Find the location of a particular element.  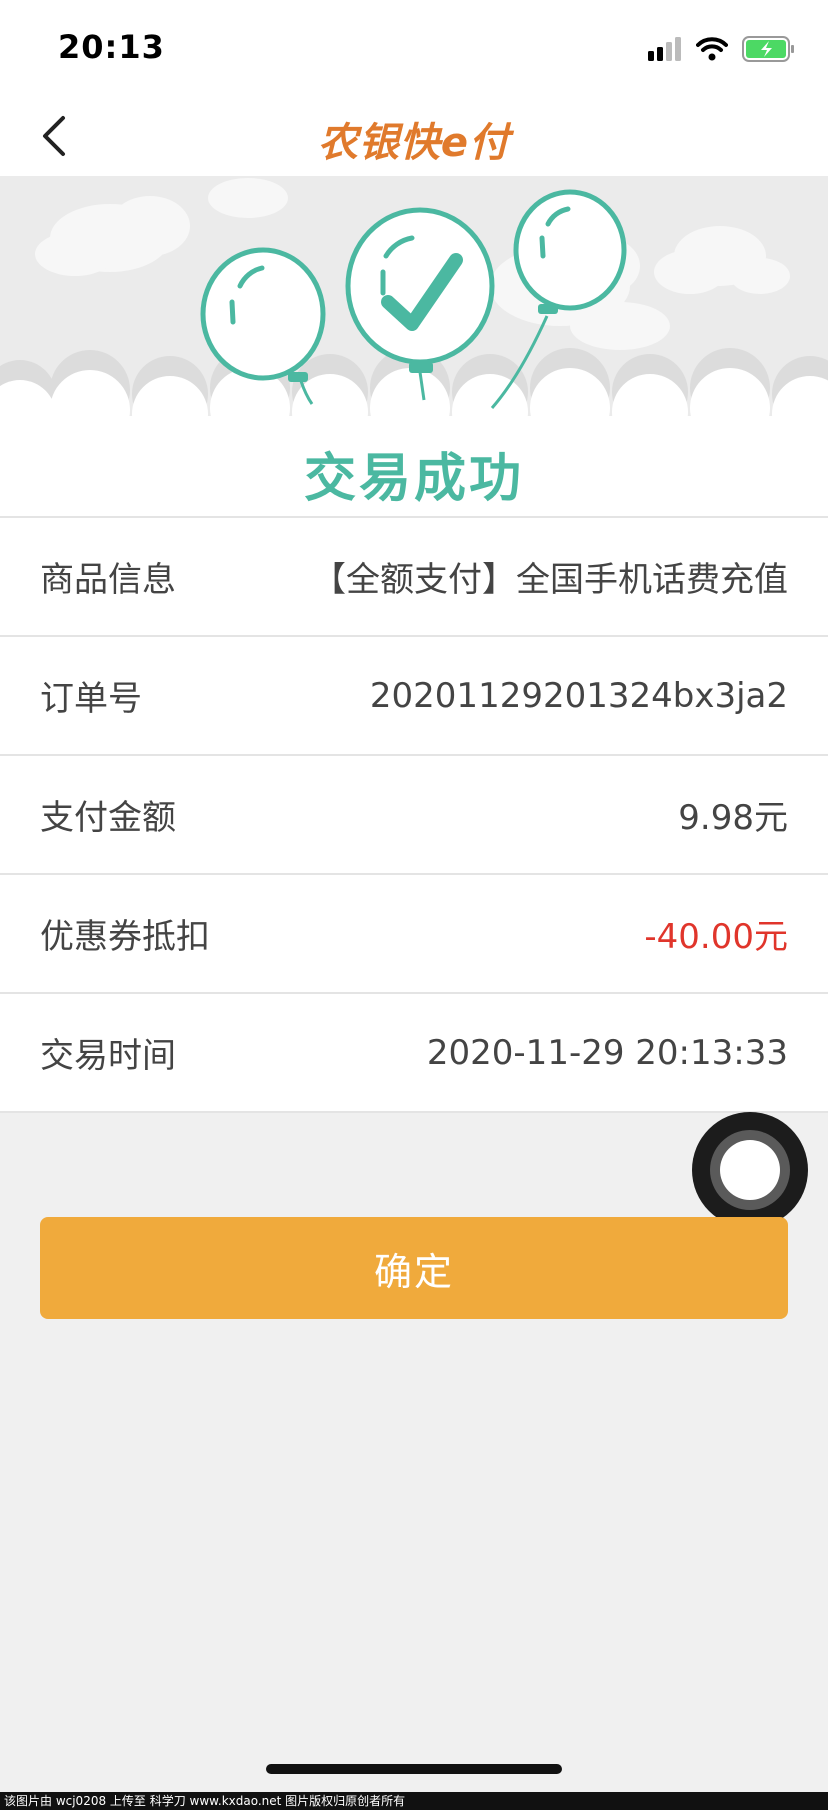

detail-row-payment-amount: 支付金额 9.98元 is located at coordinates (414, 815).